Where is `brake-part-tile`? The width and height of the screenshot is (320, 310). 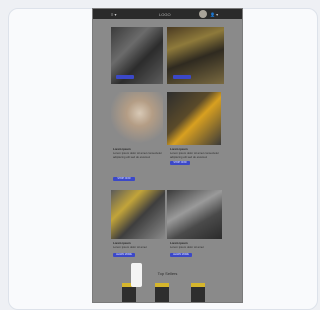 brake-part-tile is located at coordinates (194, 214).